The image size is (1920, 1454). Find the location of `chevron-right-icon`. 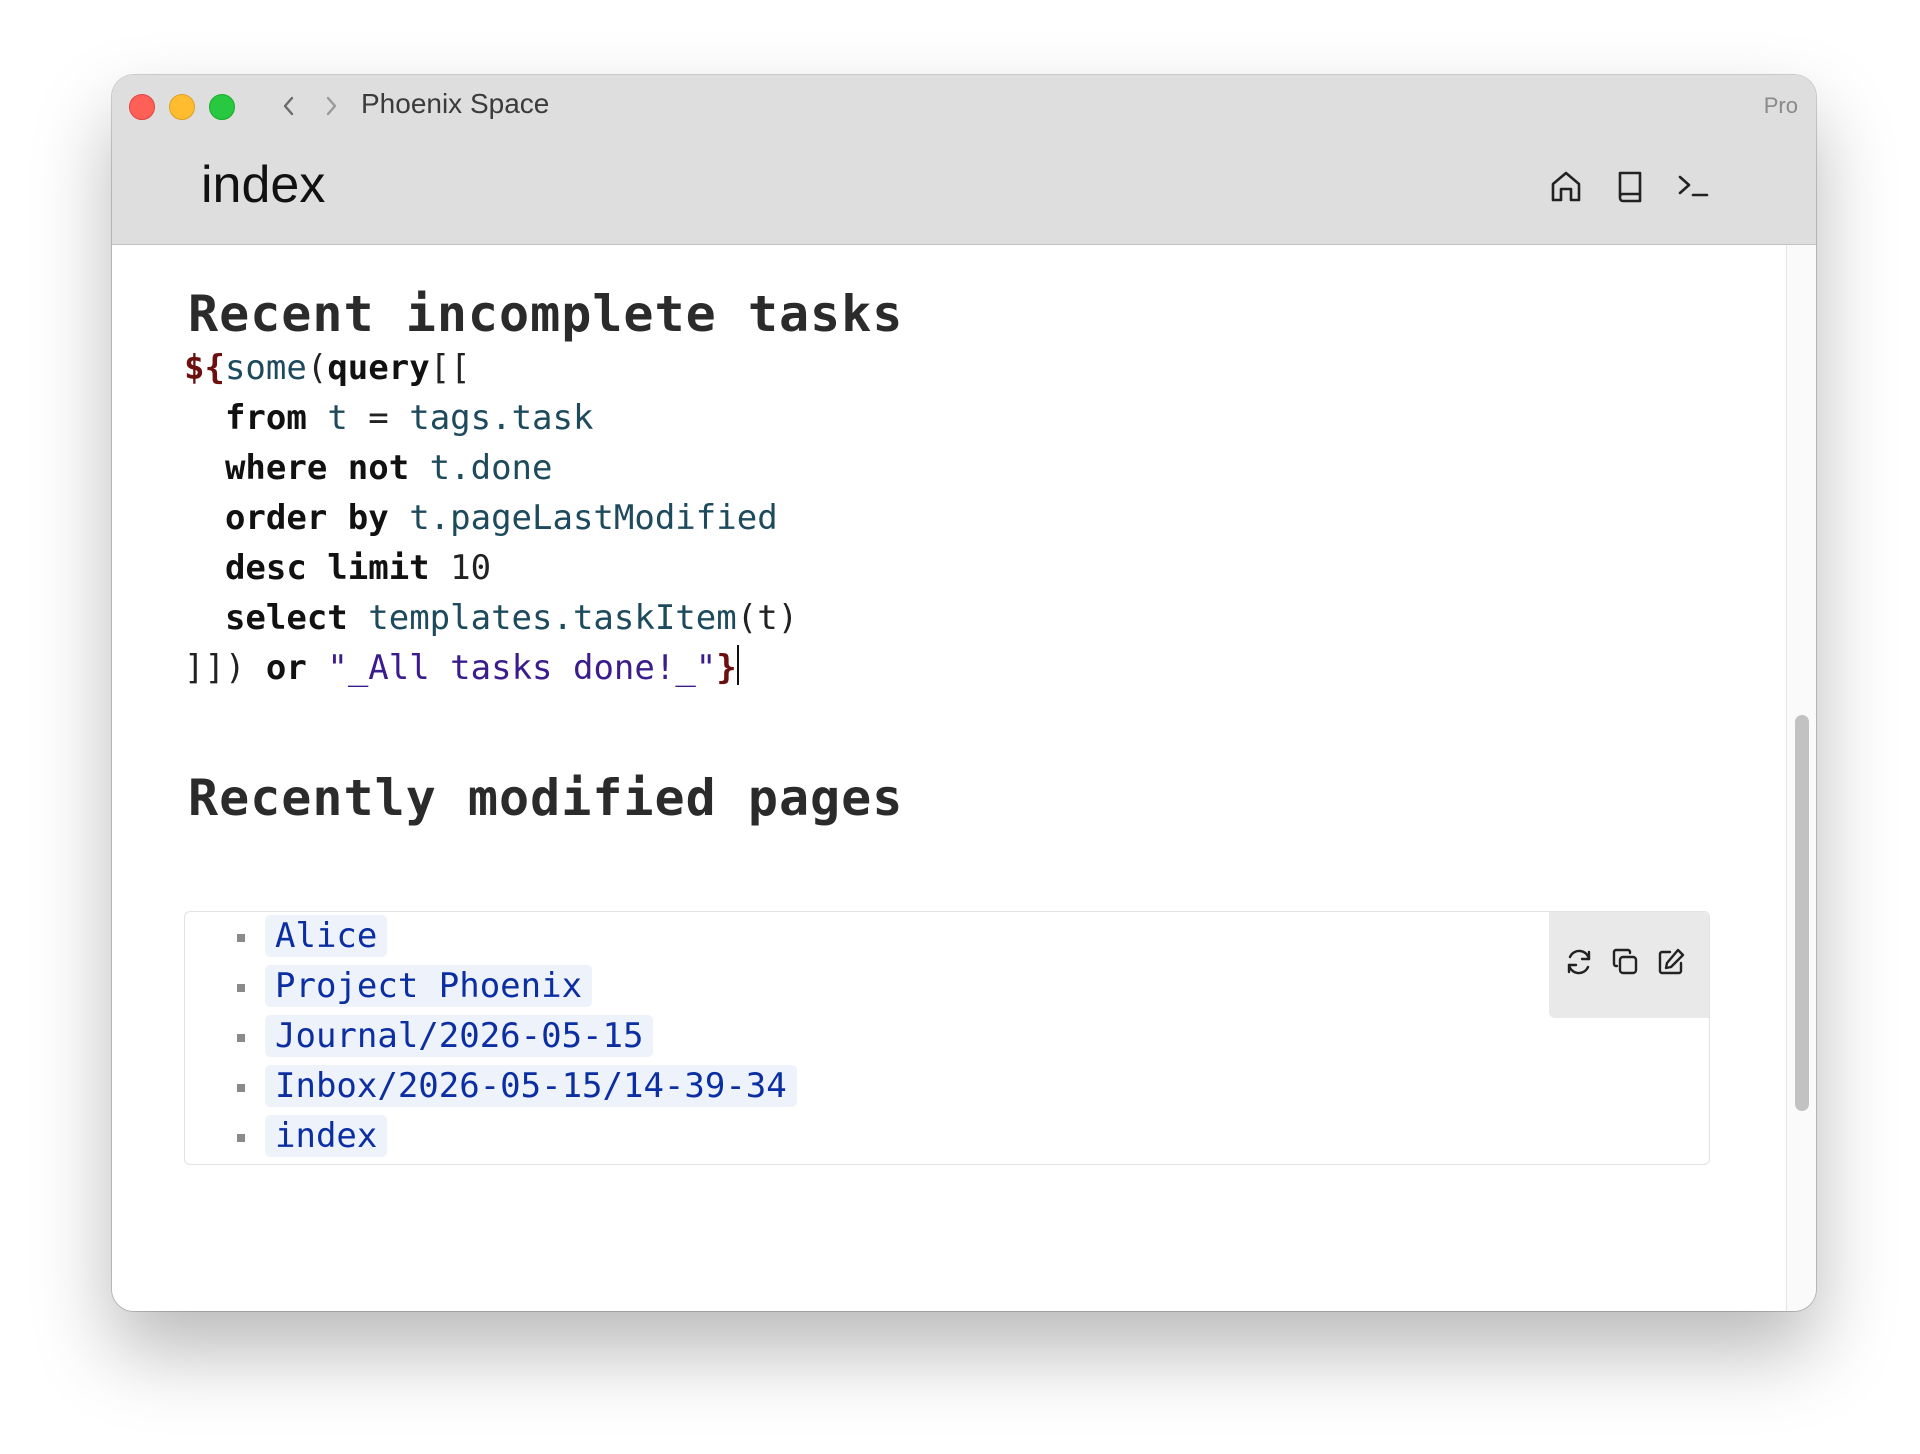

chevron-right-icon is located at coordinates (331, 106).